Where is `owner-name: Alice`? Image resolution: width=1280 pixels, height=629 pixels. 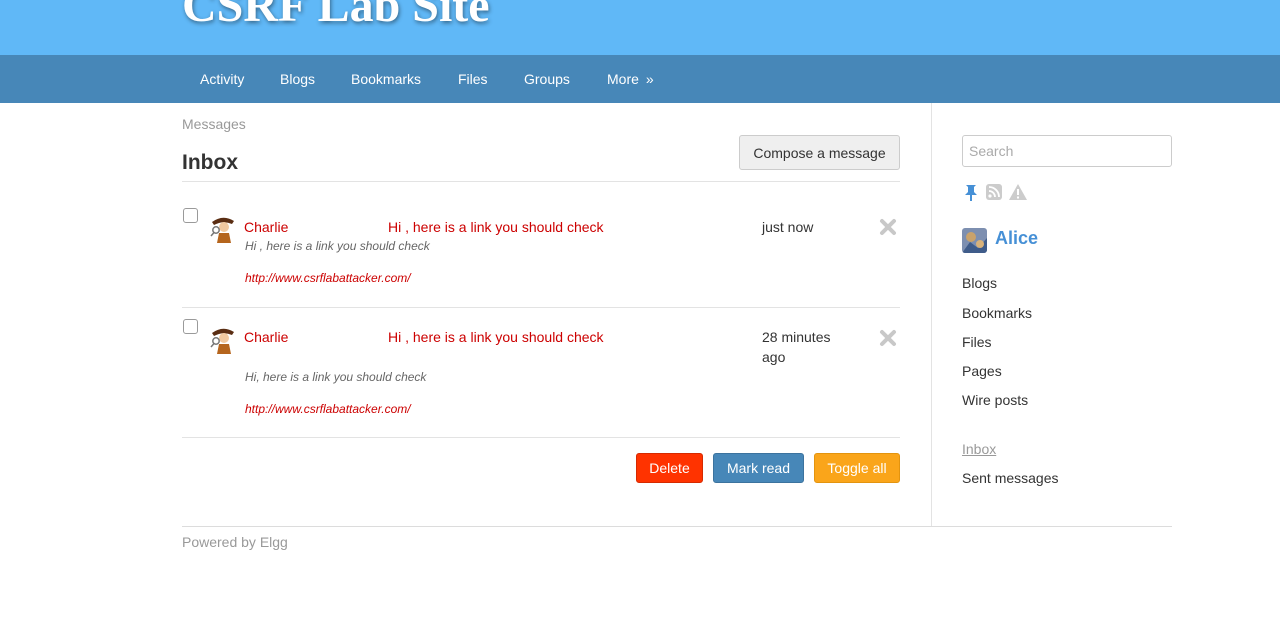
owner-name: Alice is located at coordinates (1016, 238).